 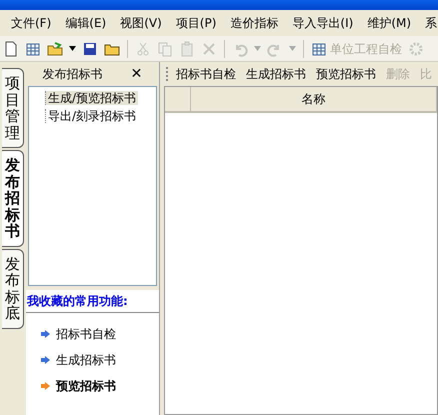 I want to click on dropdown-button, so click(x=72, y=48).